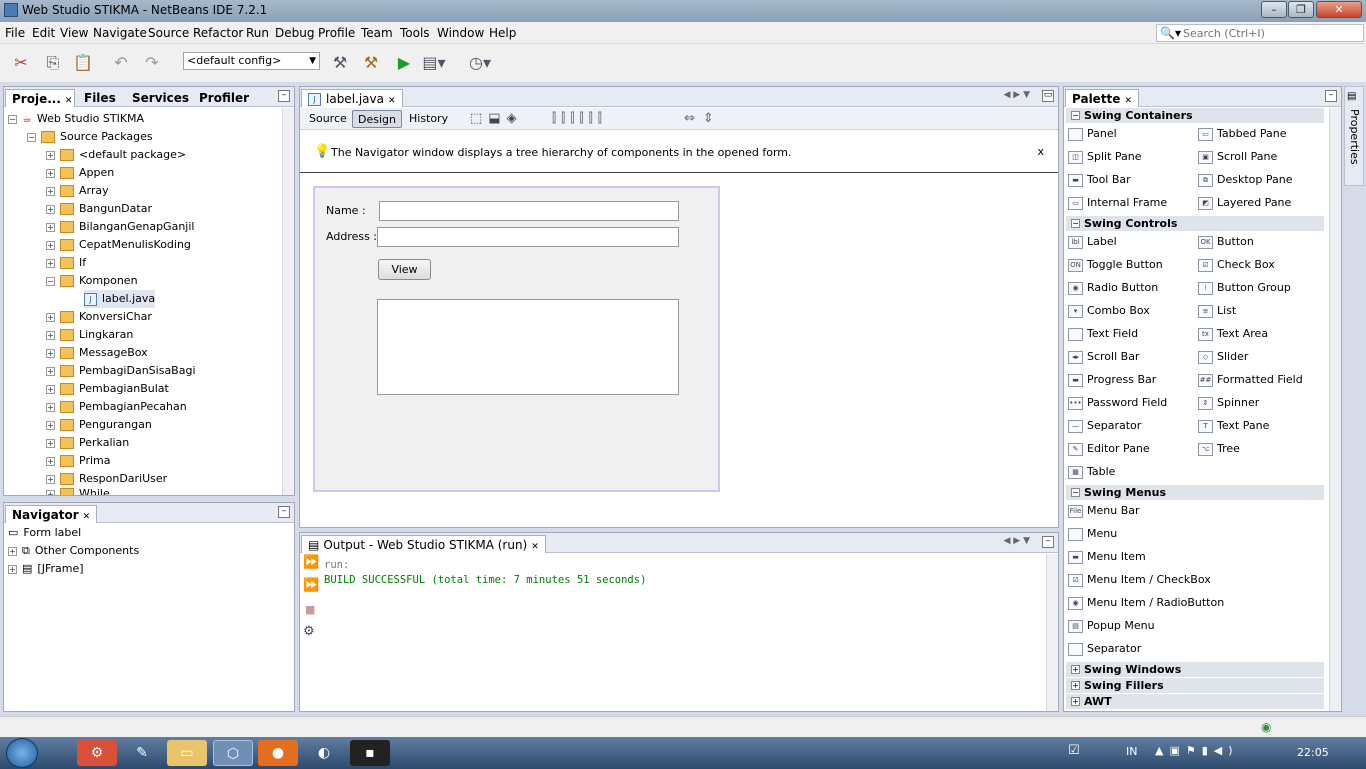 This screenshot has width=1366, height=769. I want to click on palette-item-tool-bar: ▬ Tool Bar, so click(1099, 180).